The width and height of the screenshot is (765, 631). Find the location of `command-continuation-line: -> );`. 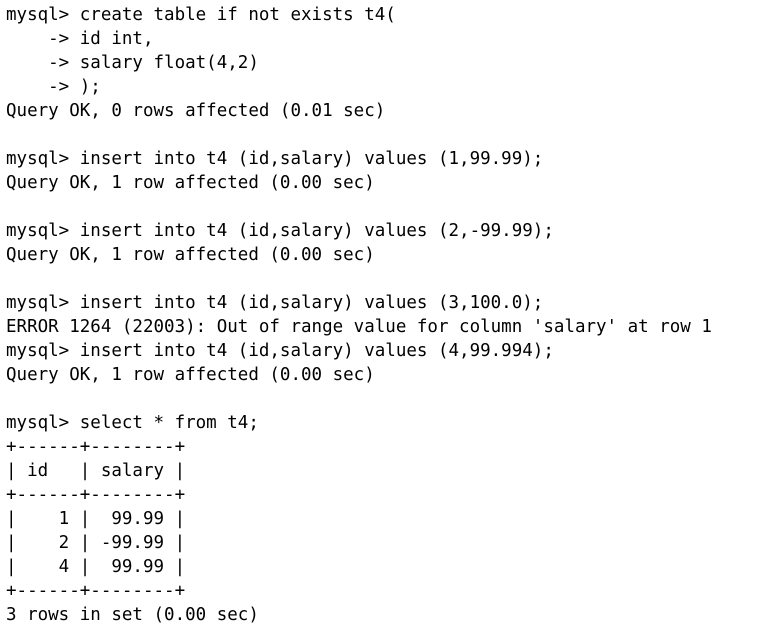

command-continuation-line: -> ); is located at coordinates (53, 87).